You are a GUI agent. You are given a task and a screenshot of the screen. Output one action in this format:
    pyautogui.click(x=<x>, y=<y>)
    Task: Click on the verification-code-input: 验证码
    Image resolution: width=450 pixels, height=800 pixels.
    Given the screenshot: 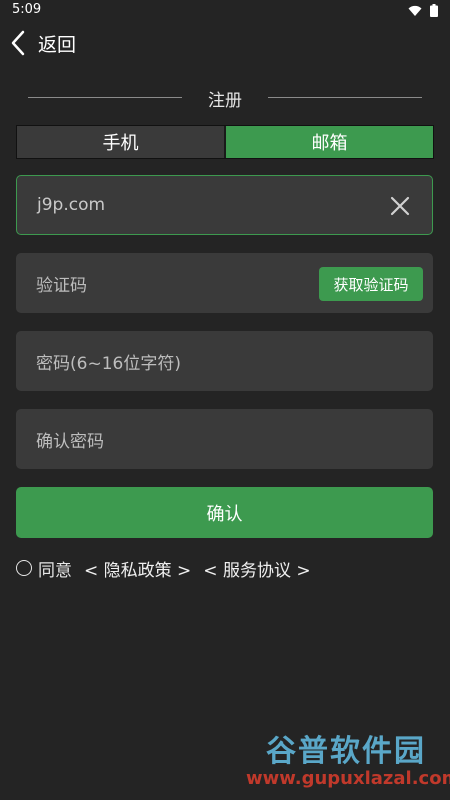 What is the action you would take?
    pyautogui.click(x=61, y=283)
    